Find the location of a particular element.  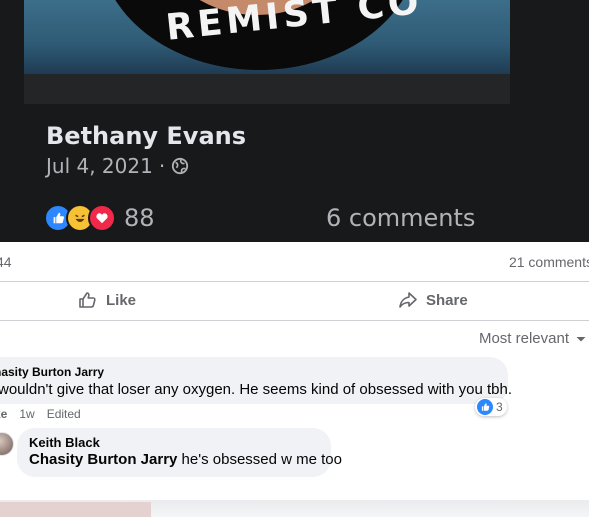

comment-sort-dropdown: Most relevant is located at coordinates (533, 338).